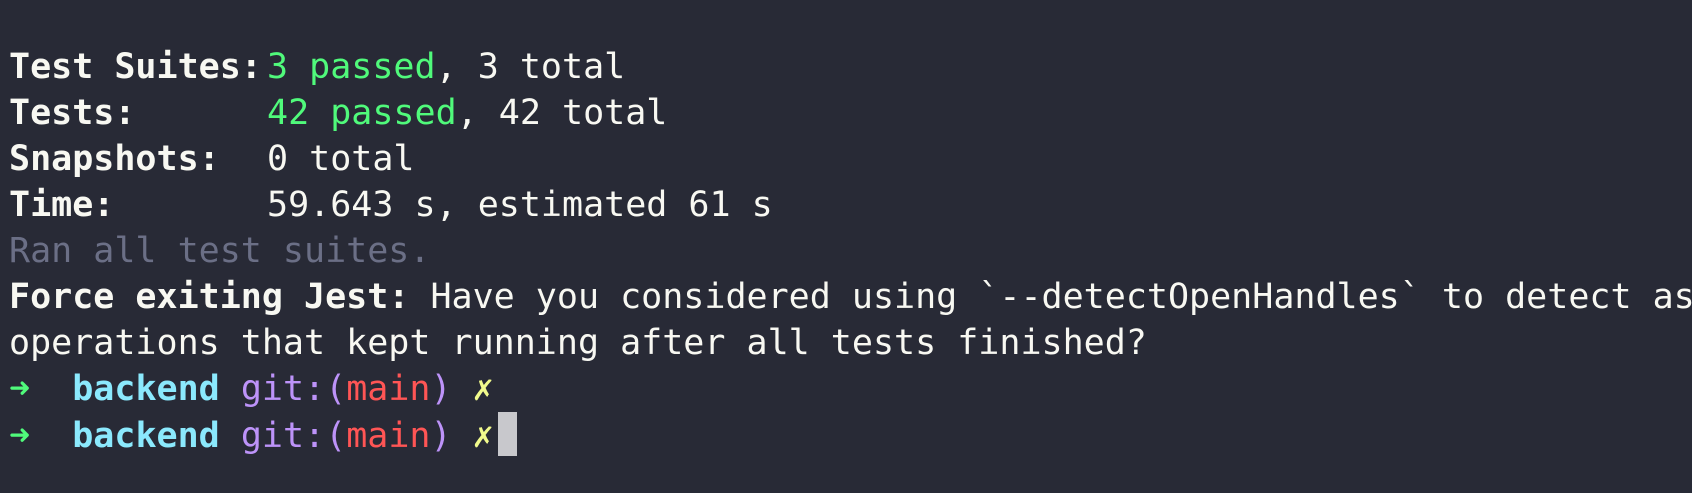 Image resolution: width=1692 pixels, height=493 pixels. Describe the element at coordinates (562, 113) in the screenshot. I see `tests-total: , 42 total` at that location.